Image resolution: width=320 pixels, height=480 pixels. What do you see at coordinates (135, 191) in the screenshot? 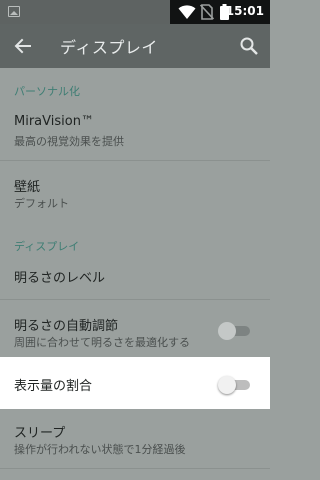
I see `setting-wallpaper: 壁紙 デフォルト` at bounding box center [135, 191].